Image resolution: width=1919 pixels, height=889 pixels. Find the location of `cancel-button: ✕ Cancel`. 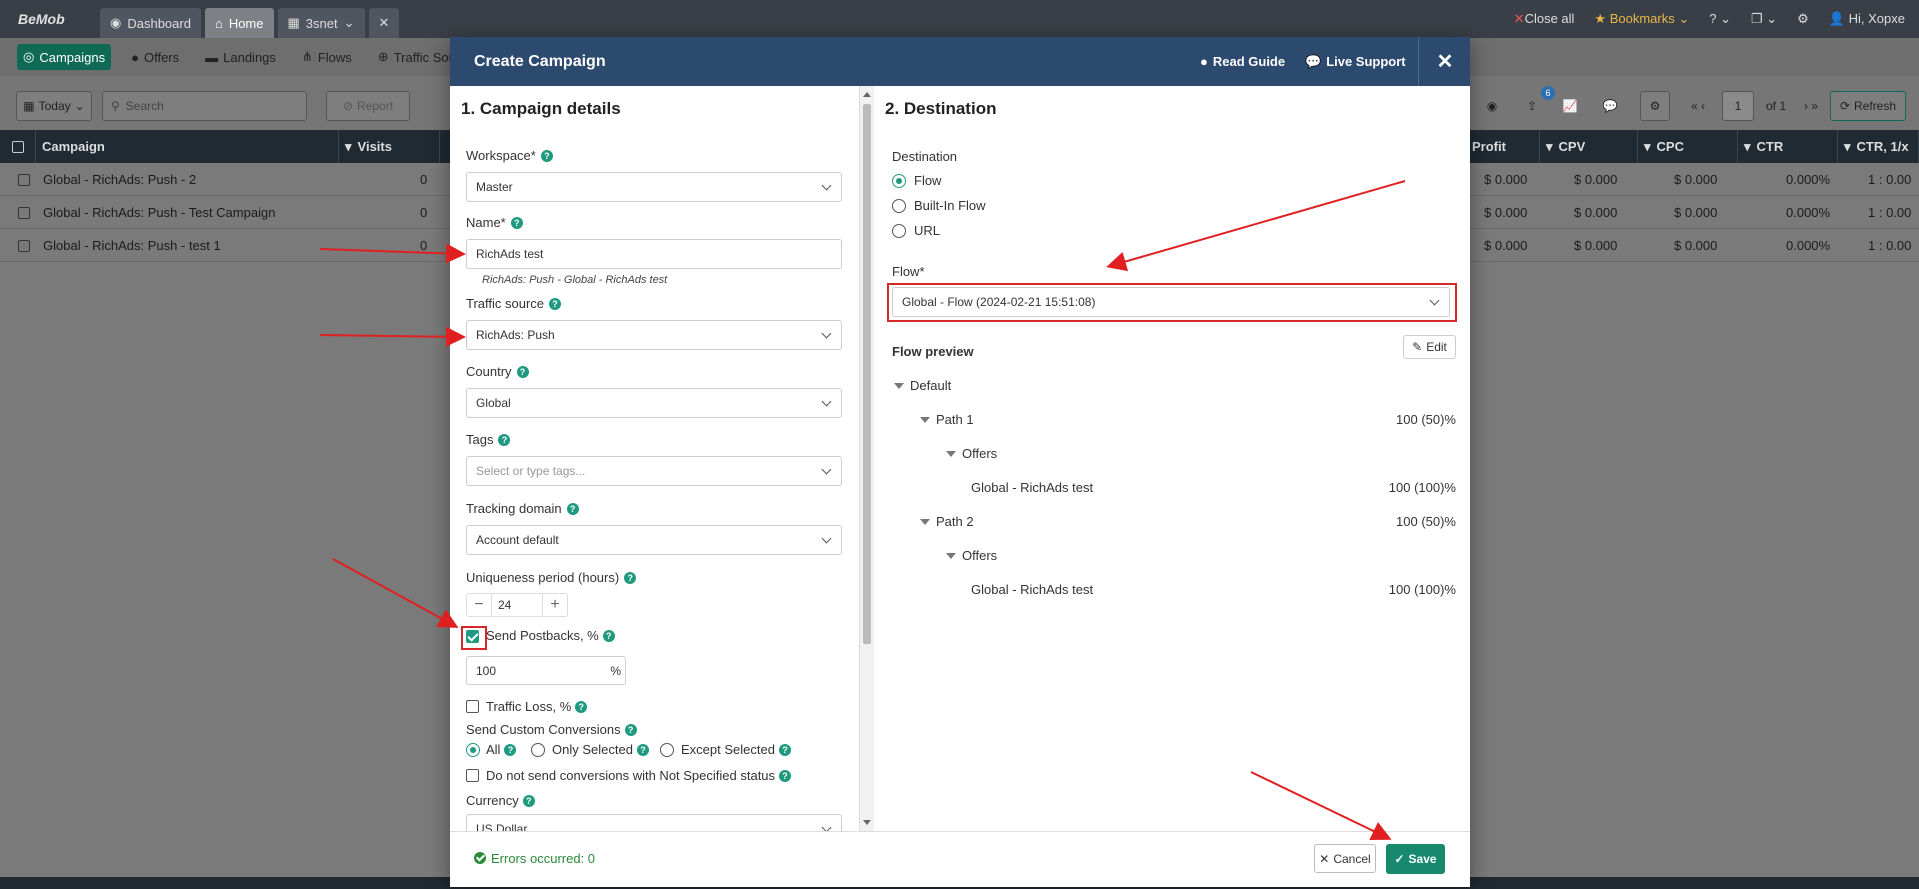

cancel-button: ✕ Cancel is located at coordinates (1345, 858).